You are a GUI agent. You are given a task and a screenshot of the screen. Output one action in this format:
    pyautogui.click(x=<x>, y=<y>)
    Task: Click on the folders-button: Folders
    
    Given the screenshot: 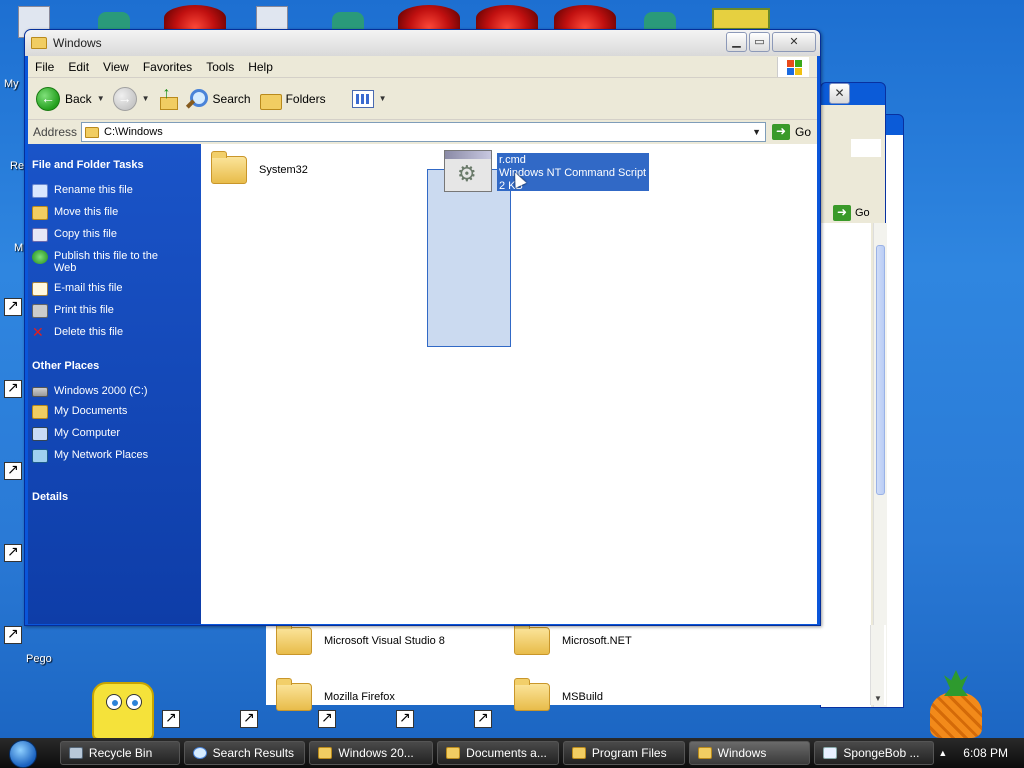 What is the action you would take?
    pyautogui.click(x=292, y=100)
    